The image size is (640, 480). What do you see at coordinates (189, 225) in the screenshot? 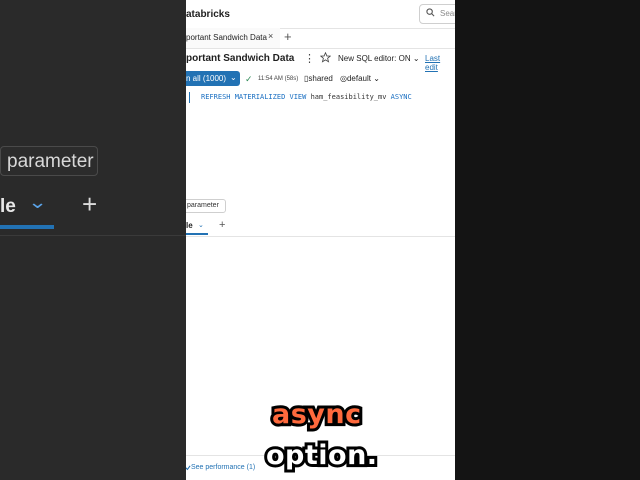
I see `results-tab: le` at bounding box center [189, 225].